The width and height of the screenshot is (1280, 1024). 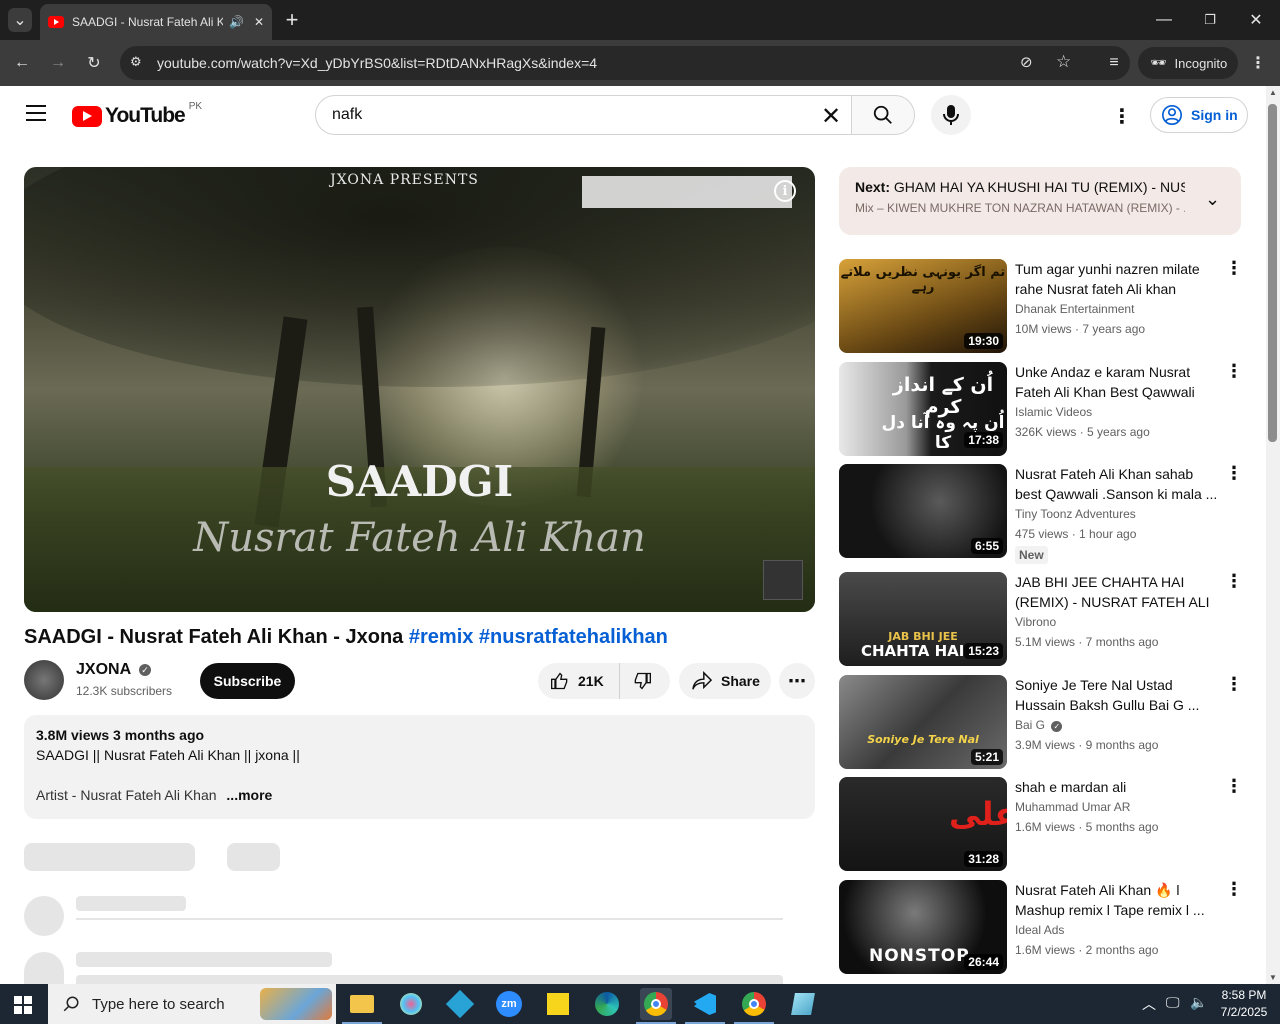 What do you see at coordinates (1075, 514) in the screenshot?
I see `channel-name: Tiny Toonz Adventures` at bounding box center [1075, 514].